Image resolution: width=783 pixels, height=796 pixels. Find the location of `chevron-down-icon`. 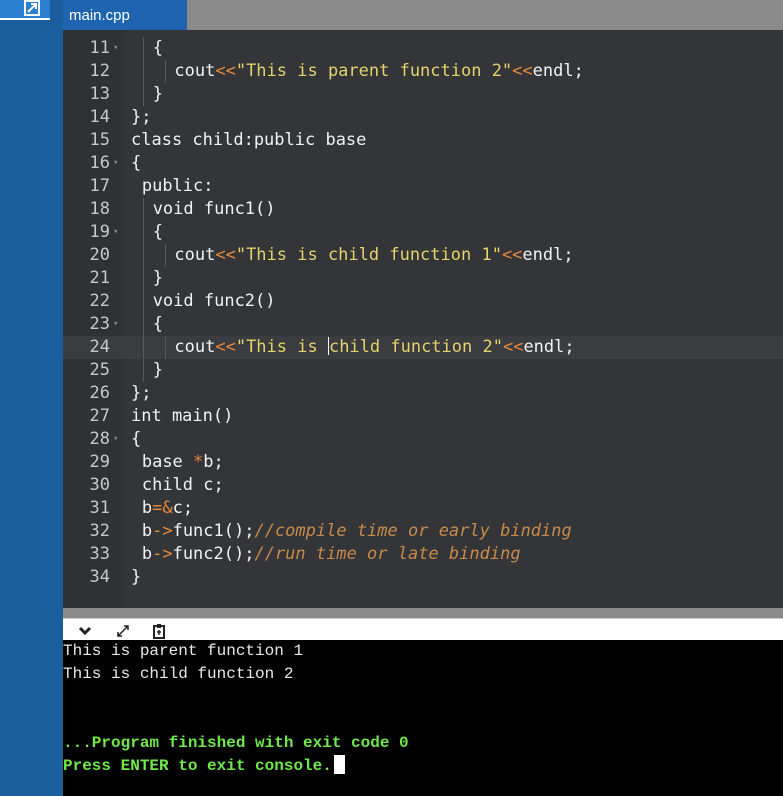

chevron-down-icon is located at coordinates (85, 631).